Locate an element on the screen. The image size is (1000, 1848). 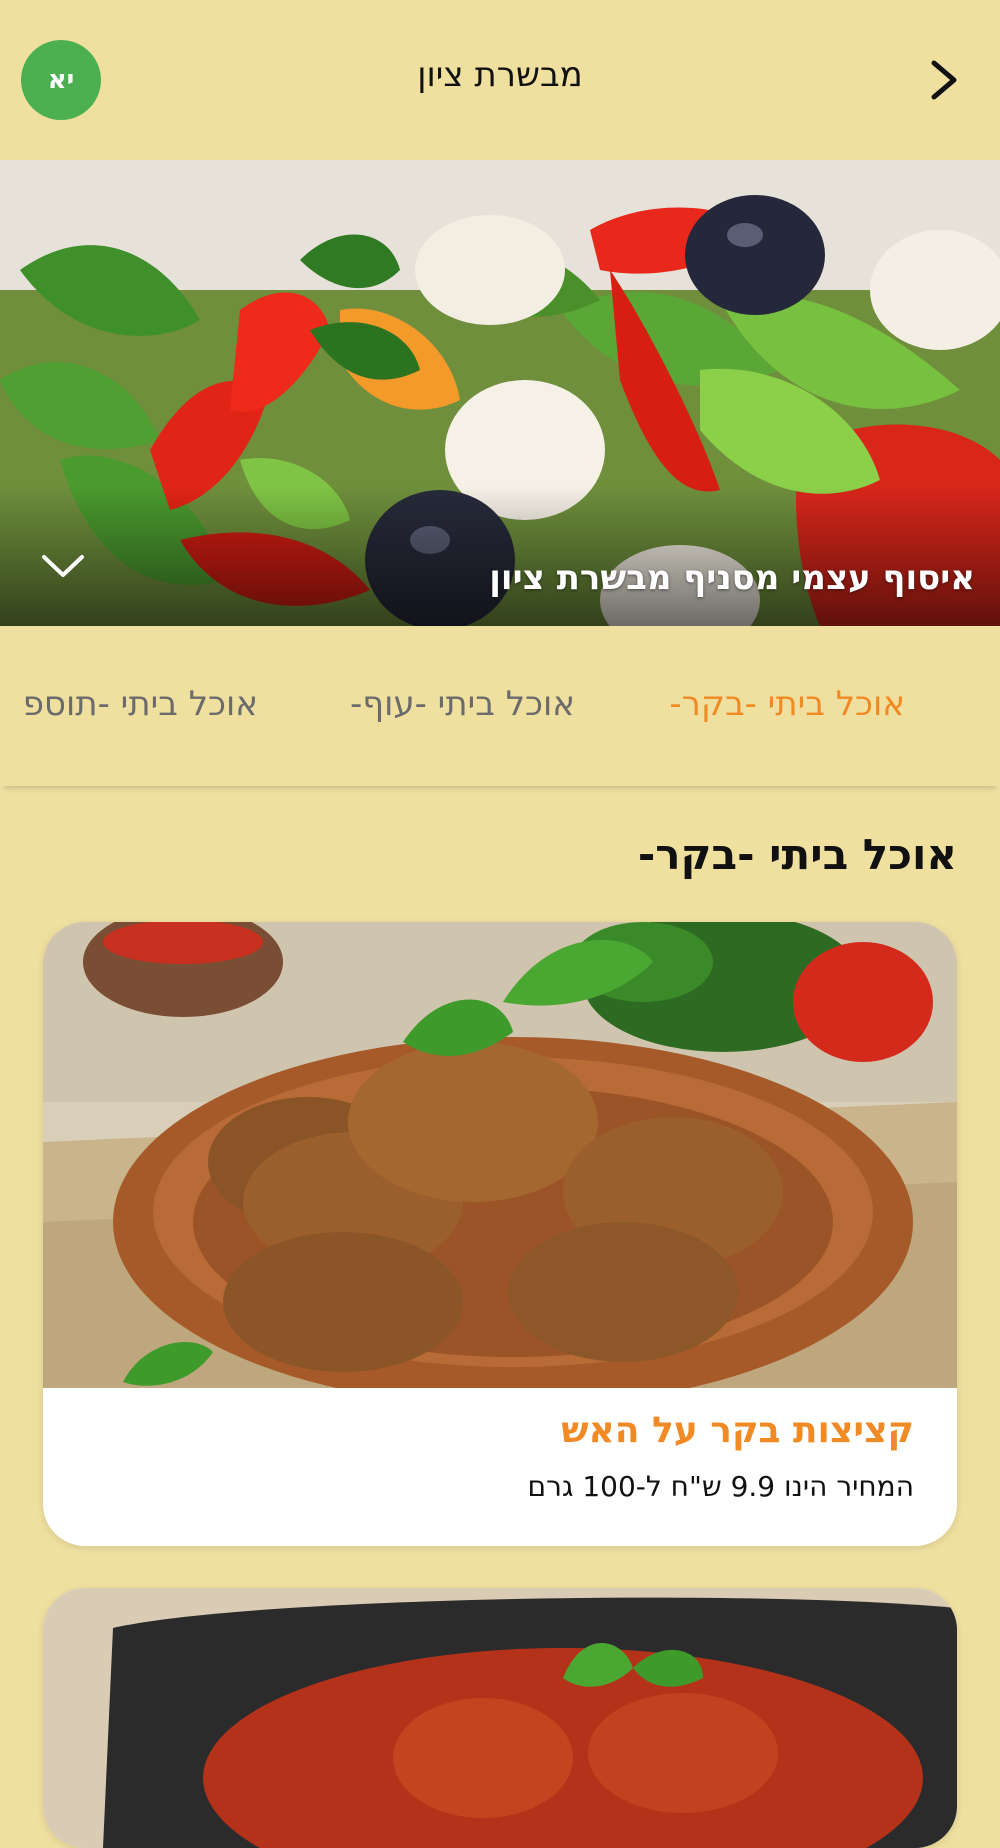
product-image is located at coordinates (500, 1718).